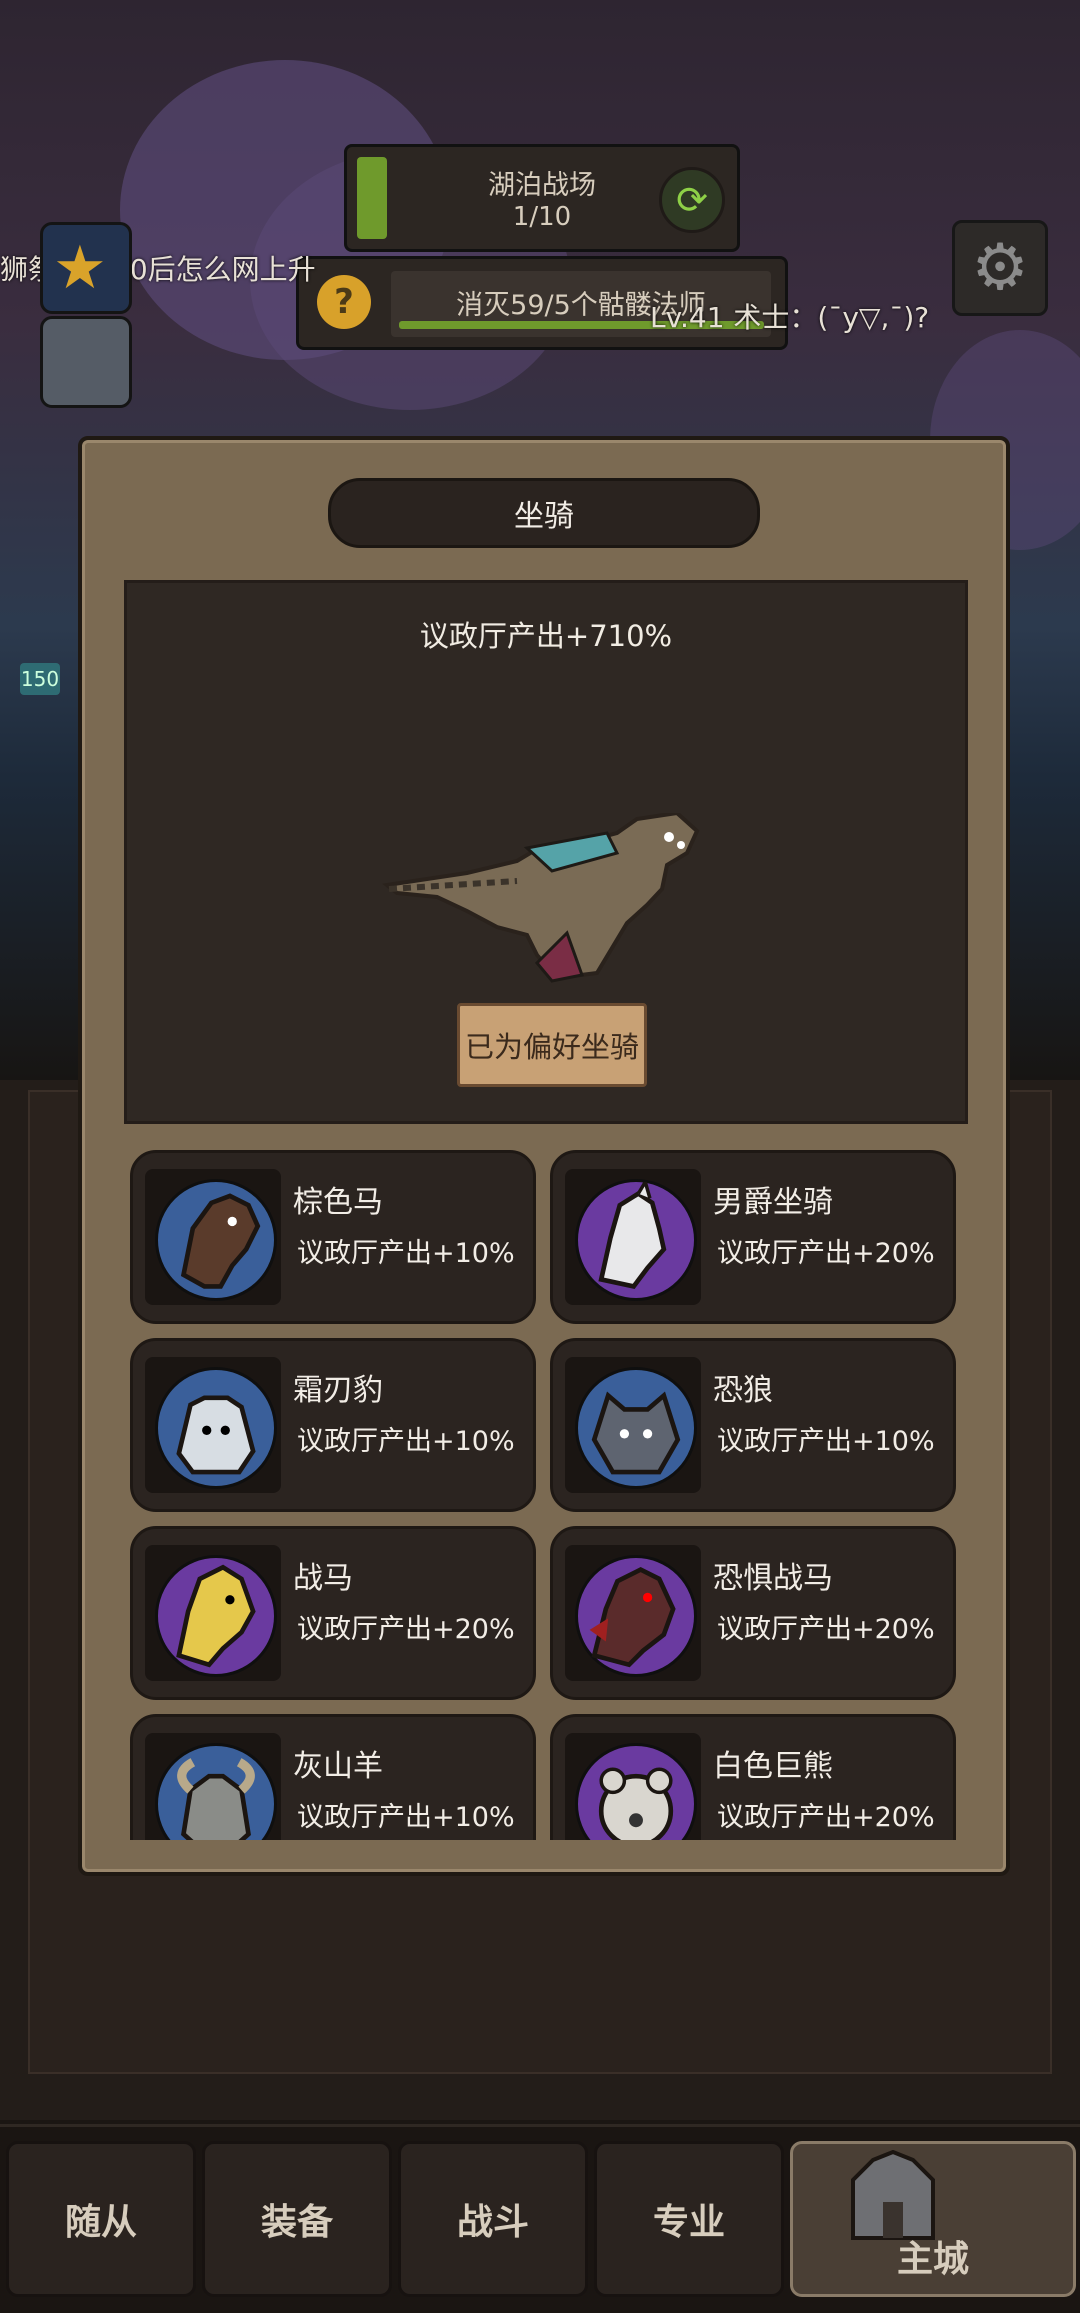 This screenshot has height=2313, width=1080. I want to click on mount-name: 霜刃豹, so click(338, 1390).